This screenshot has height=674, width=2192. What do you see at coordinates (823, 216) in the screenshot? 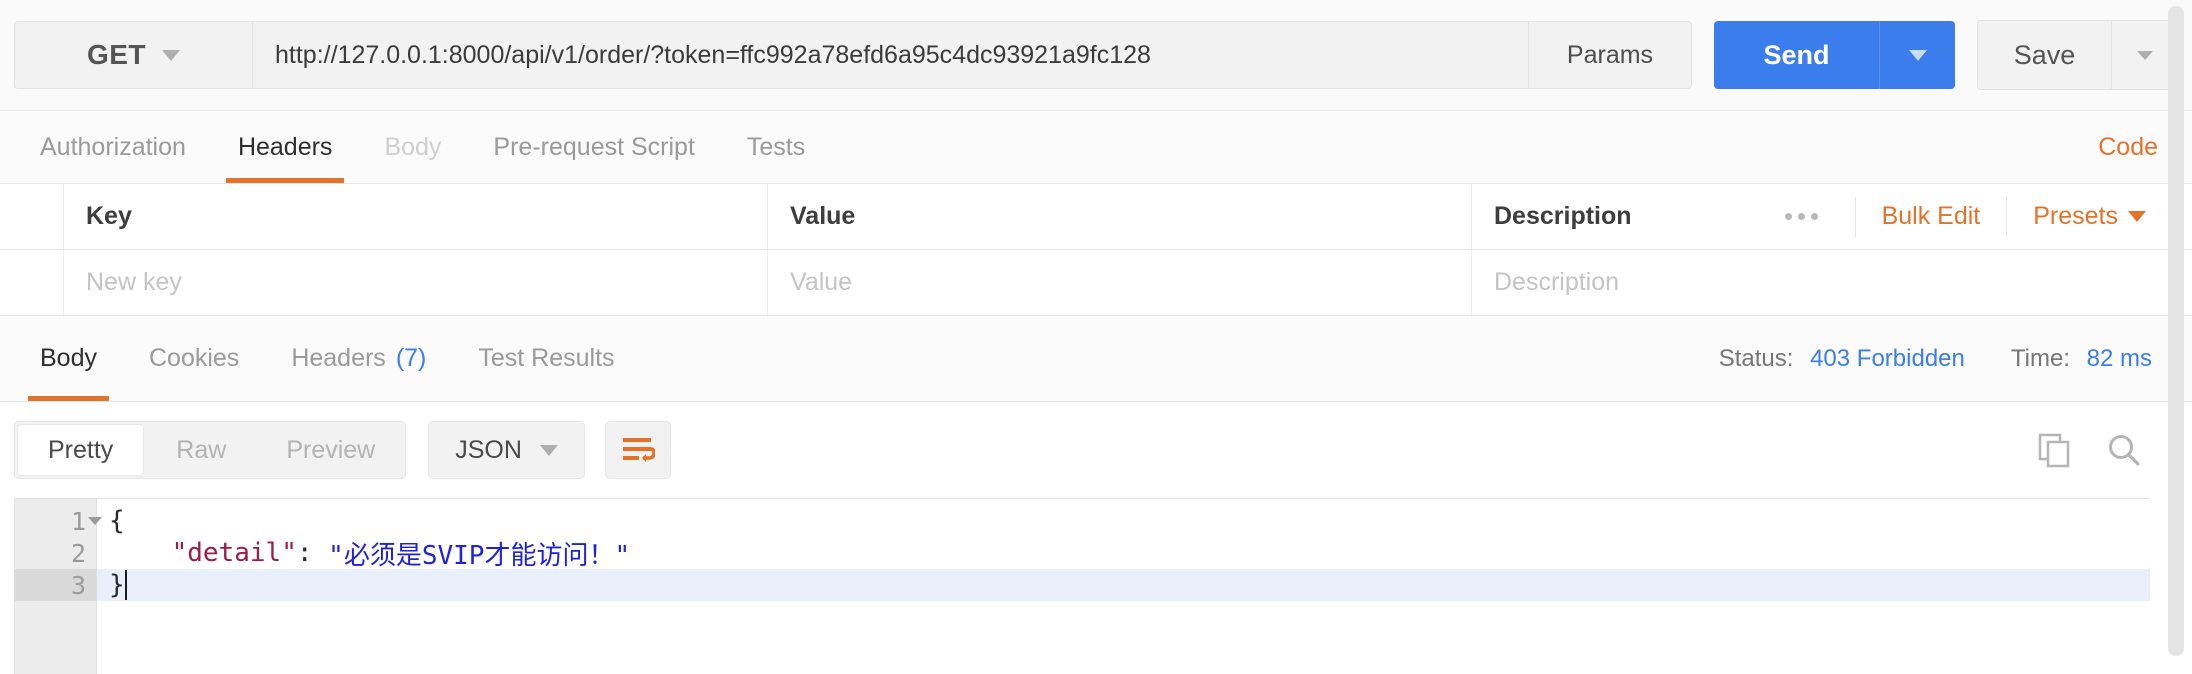
I see `column-header-value-label: Value` at bounding box center [823, 216].